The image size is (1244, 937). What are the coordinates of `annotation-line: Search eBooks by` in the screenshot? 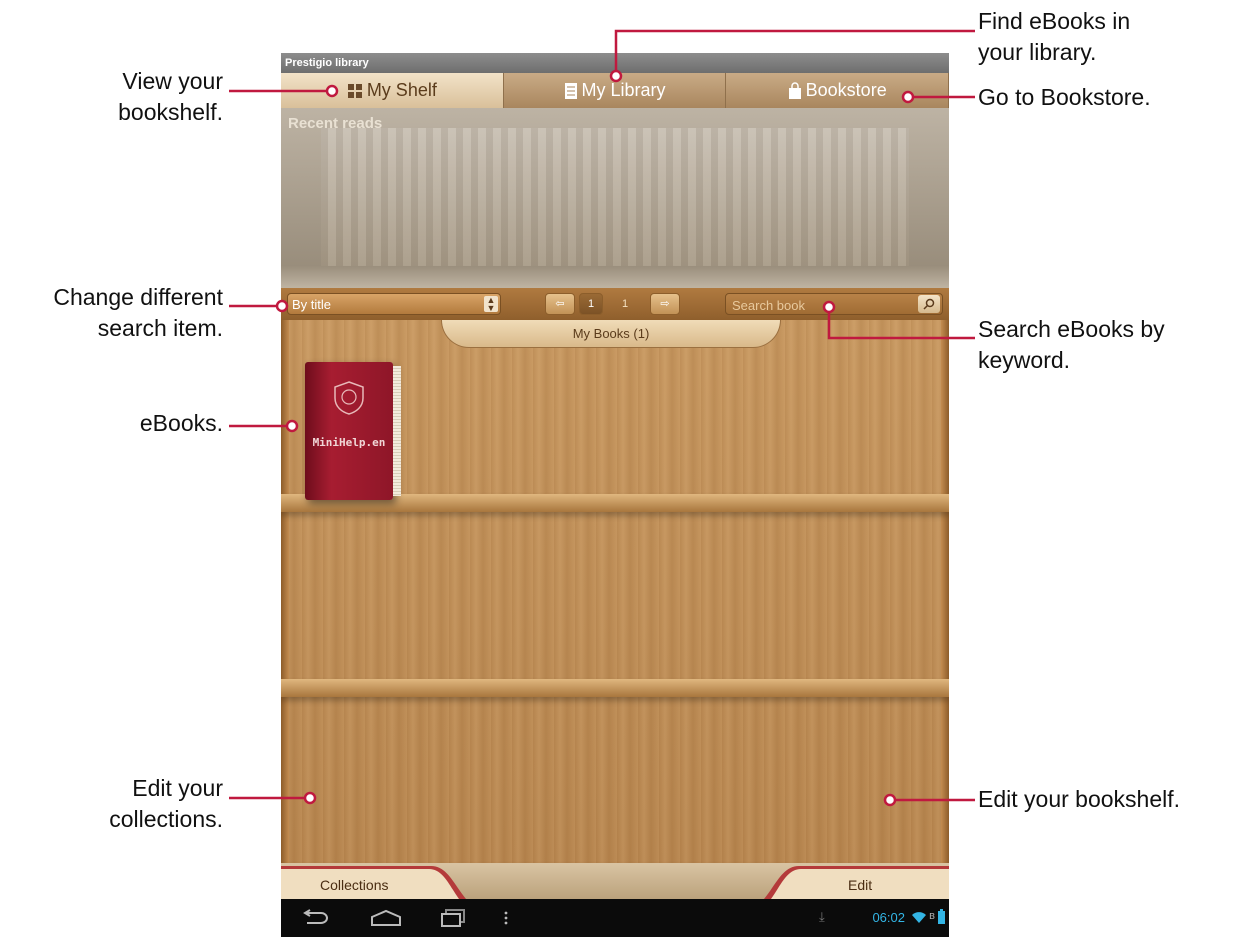 It's located at (1071, 329).